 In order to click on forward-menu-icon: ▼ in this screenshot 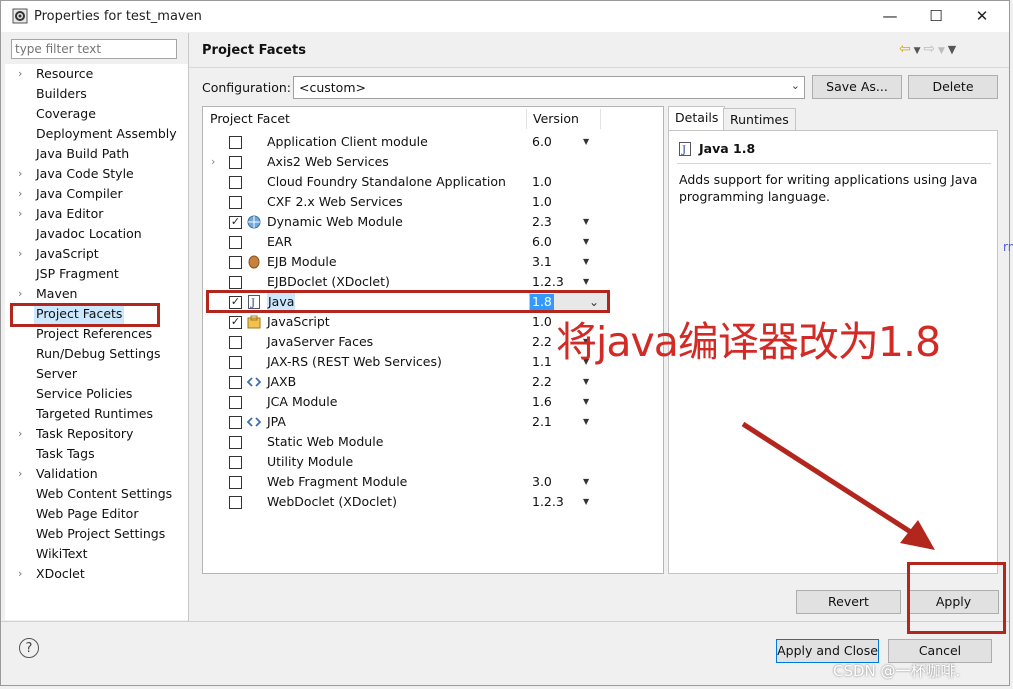, I will do `click(941, 51)`.